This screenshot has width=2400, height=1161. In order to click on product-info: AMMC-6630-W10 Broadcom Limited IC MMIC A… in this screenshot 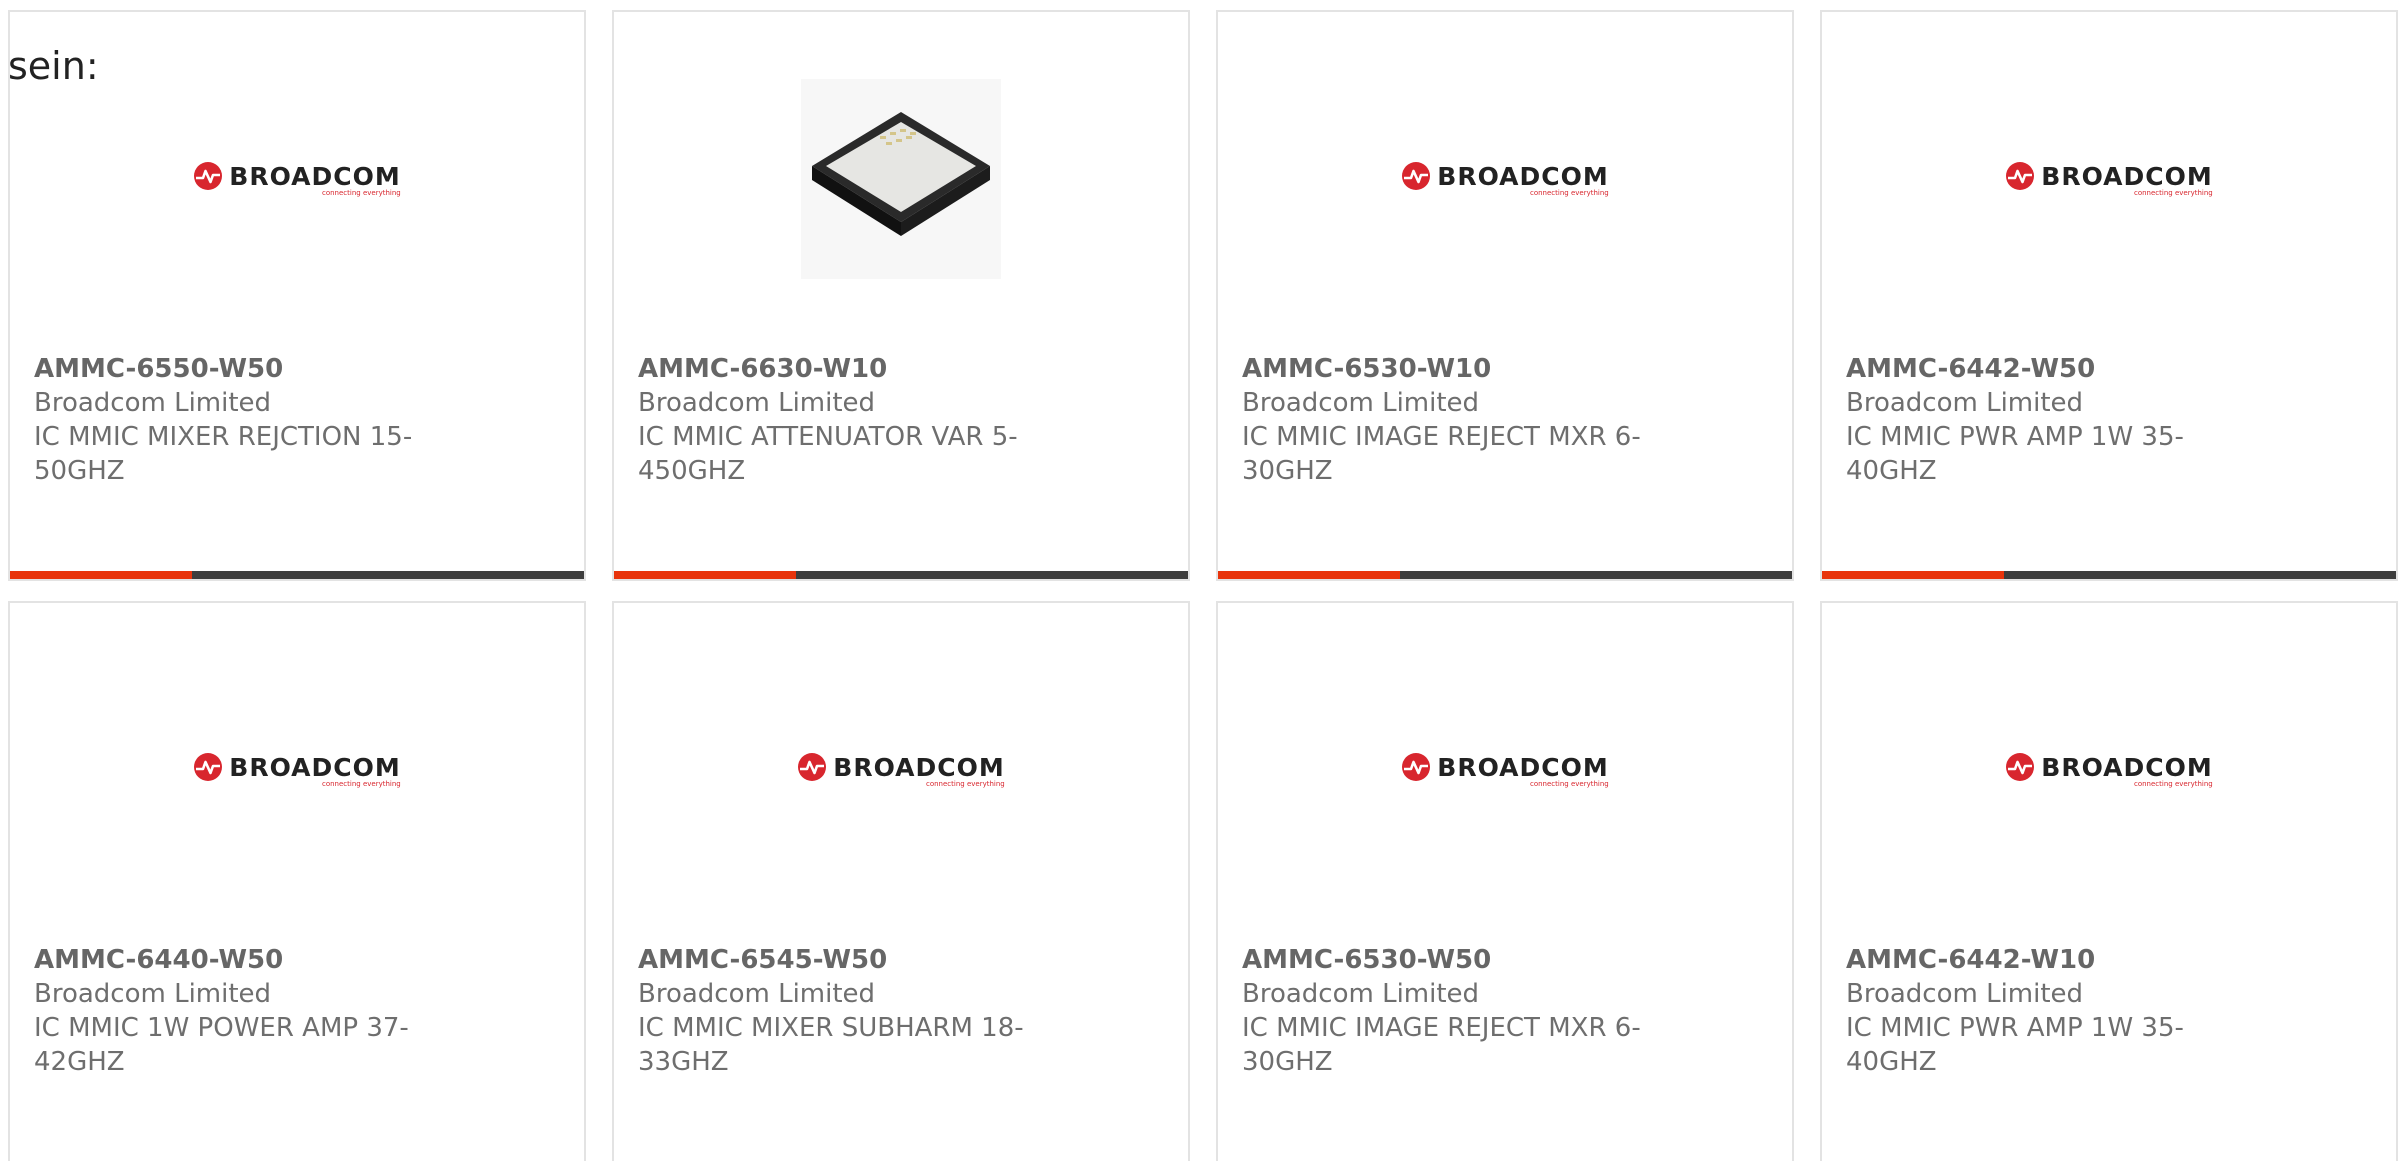, I will do `click(843, 420)`.